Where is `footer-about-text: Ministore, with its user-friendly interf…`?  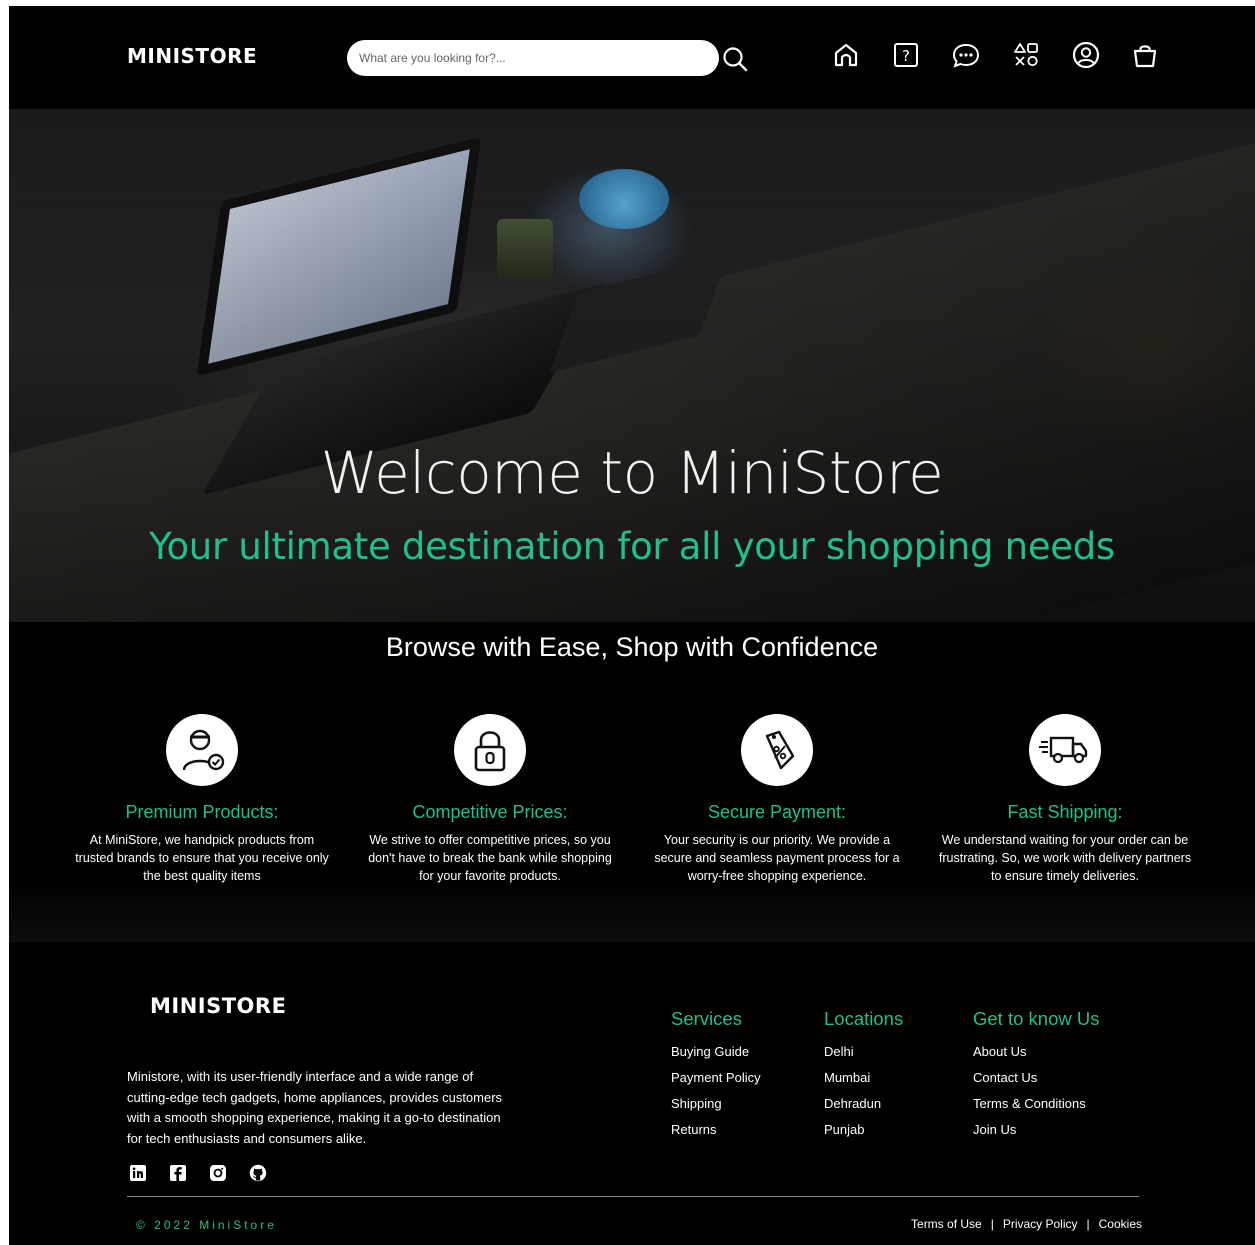 footer-about-text: Ministore, with its user-friendly interf… is located at coordinates (315, 1107).